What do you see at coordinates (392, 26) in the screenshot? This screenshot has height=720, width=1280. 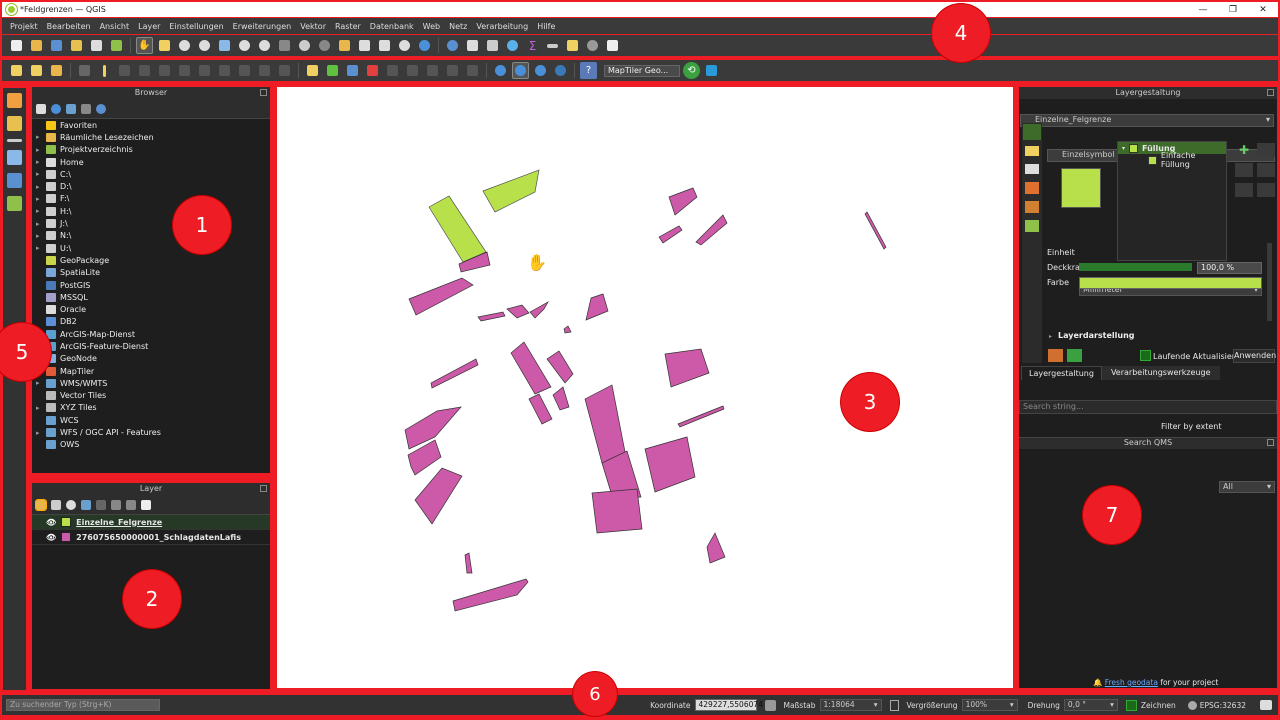 I see `menu-datenbank: Datenbank` at bounding box center [392, 26].